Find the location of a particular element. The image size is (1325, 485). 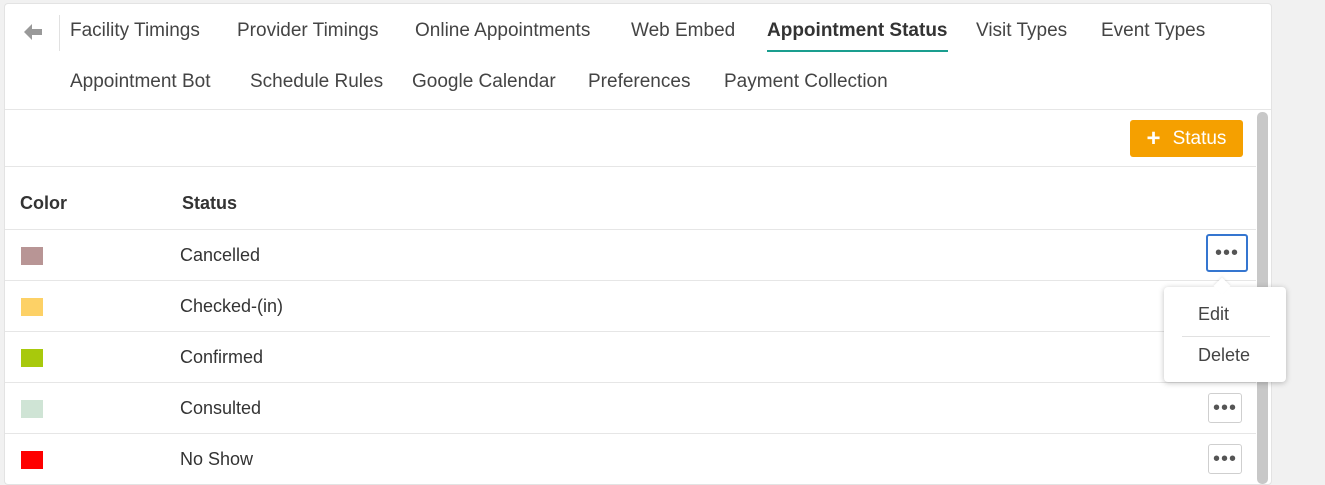

nav-divider is located at coordinates (638, 109).